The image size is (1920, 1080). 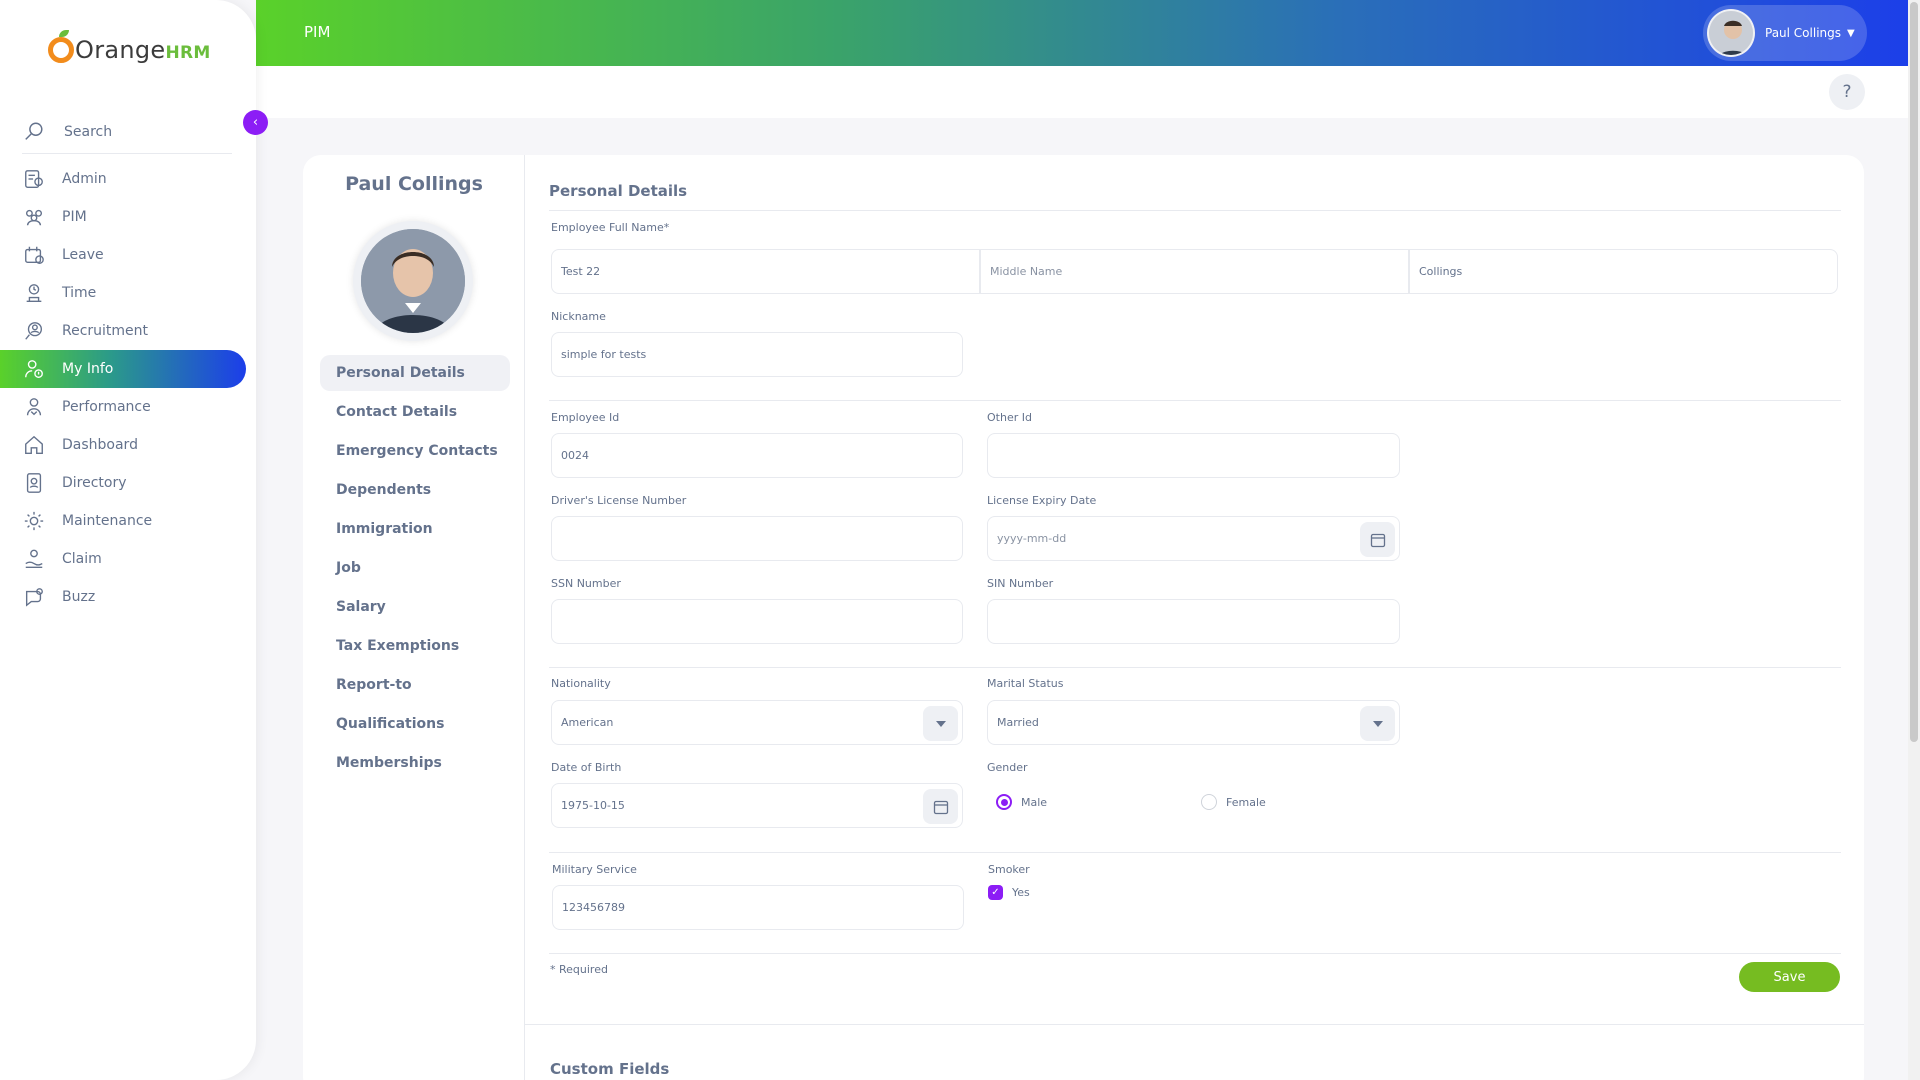 I want to click on sidebar-item-my-info: My Info, so click(x=123, y=369).